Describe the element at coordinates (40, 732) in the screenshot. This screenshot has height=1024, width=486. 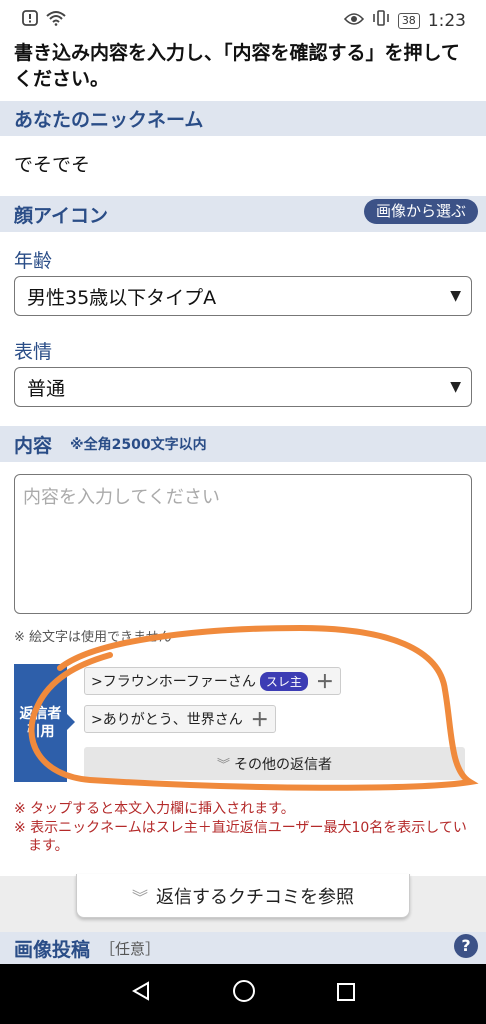
I see `reply-label-line2: 引用` at that location.